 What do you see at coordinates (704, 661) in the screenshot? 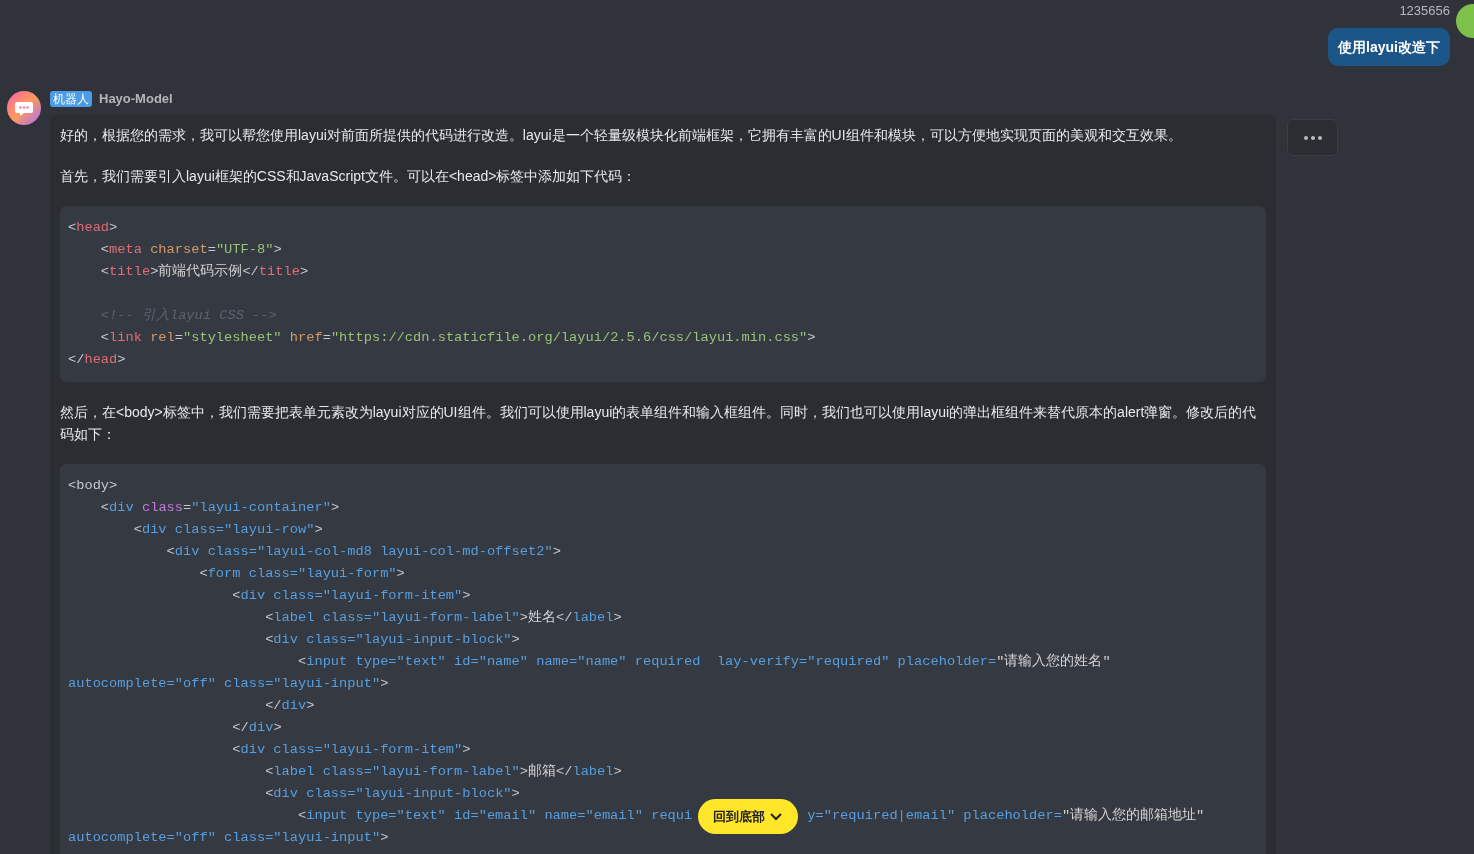
I see `code-line: <input type="text" id="name" name="name" required lay-verify="required" placeholder="请输入您的姓名"` at bounding box center [704, 661].